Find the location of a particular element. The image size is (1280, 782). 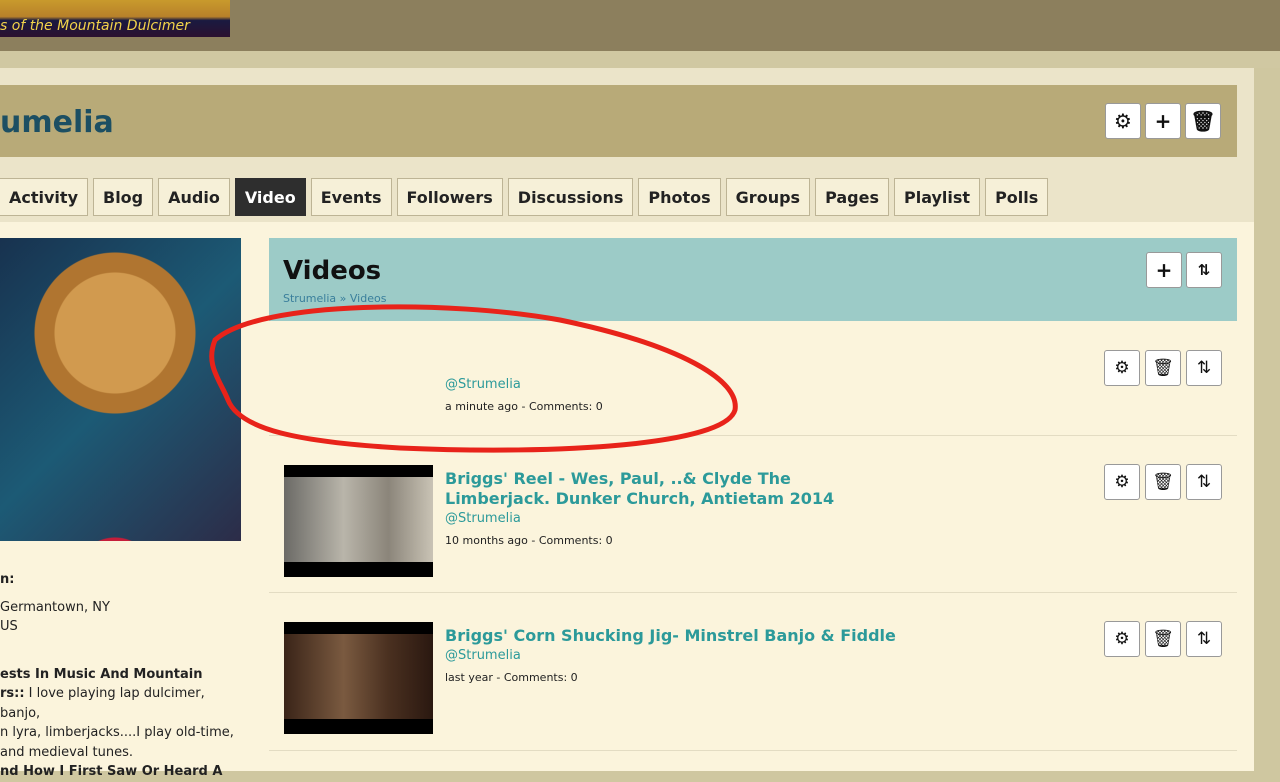

interests-text: I love playing lap dulcimer, banjo, is located at coordinates (102, 703).